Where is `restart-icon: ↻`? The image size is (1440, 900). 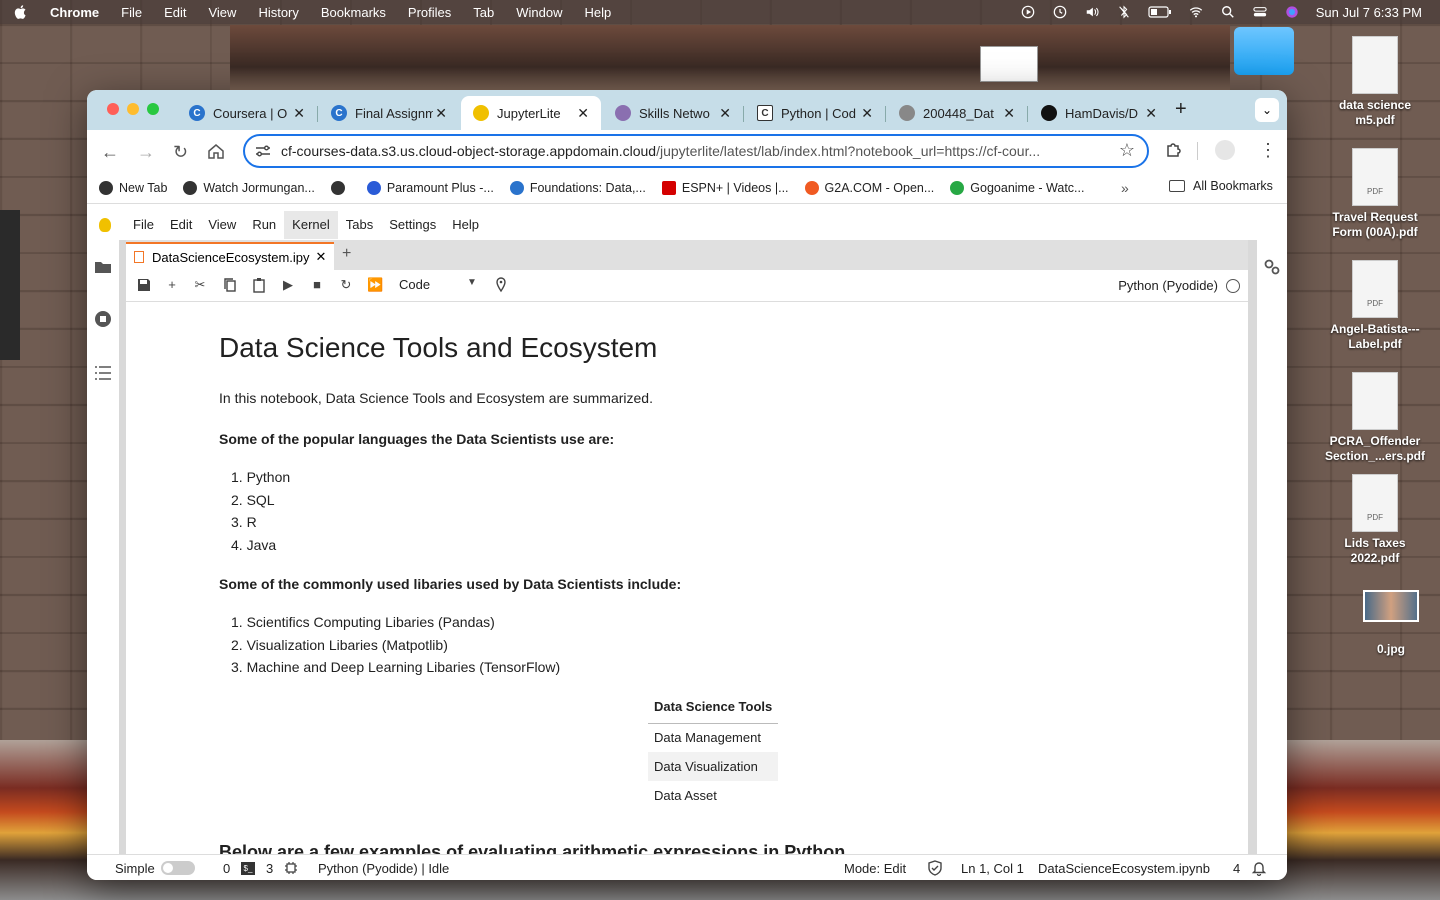
restart-icon: ↻ is located at coordinates (346, 285).